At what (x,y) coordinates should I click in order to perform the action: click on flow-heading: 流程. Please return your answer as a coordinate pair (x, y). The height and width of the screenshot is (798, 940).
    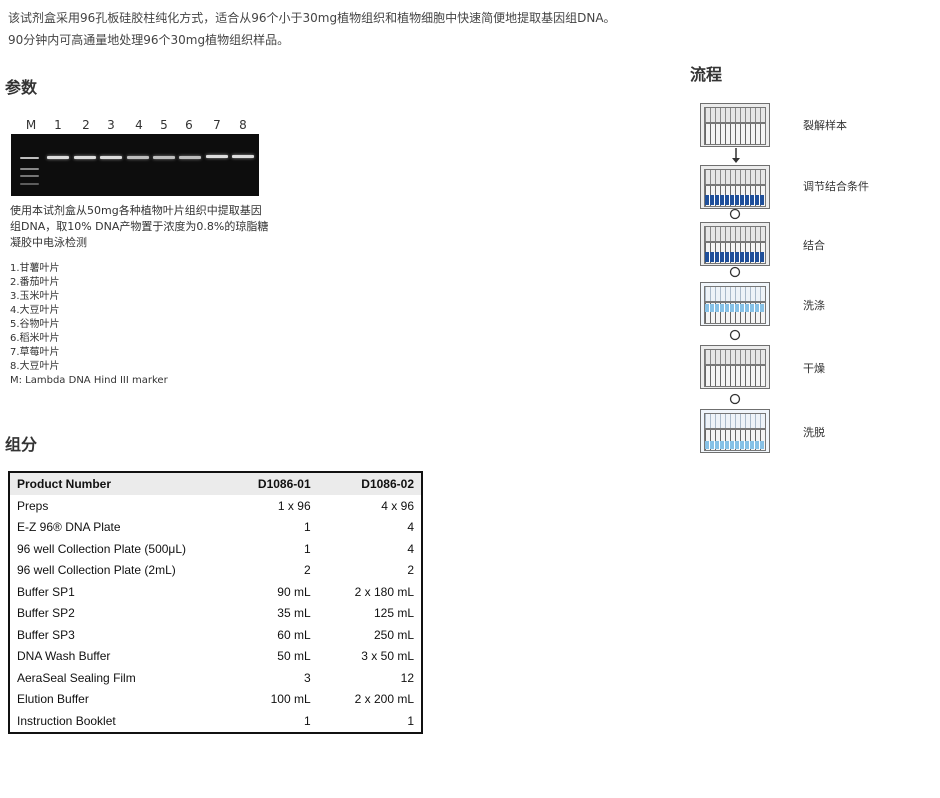
    Looking at the image, I should click on (706, 74).